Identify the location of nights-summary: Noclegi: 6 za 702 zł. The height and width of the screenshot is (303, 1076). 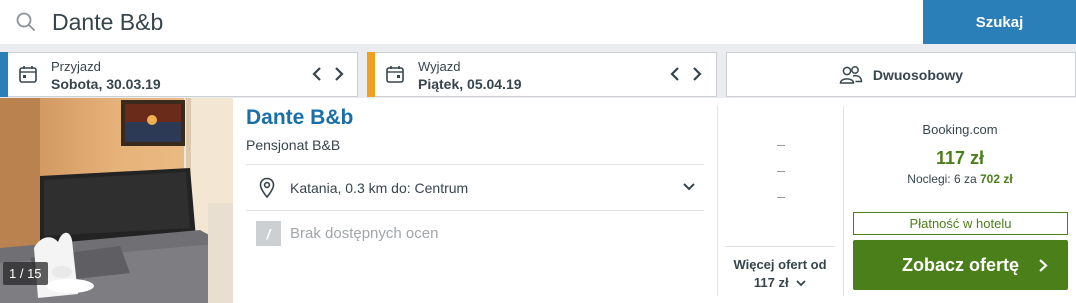
(960, 179).